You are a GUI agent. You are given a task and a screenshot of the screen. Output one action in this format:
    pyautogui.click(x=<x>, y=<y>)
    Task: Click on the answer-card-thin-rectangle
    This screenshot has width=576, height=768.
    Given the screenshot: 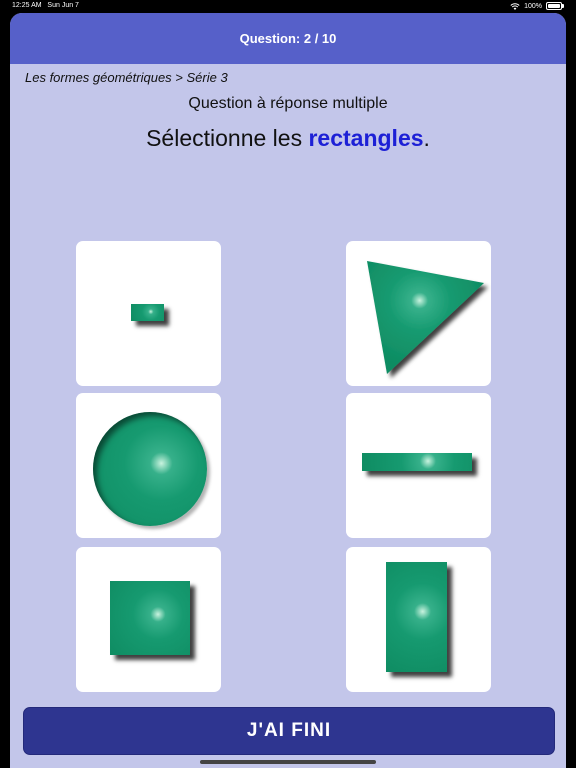 What is the action you would take?
    pyautogui.click(x=418, y=465)
    